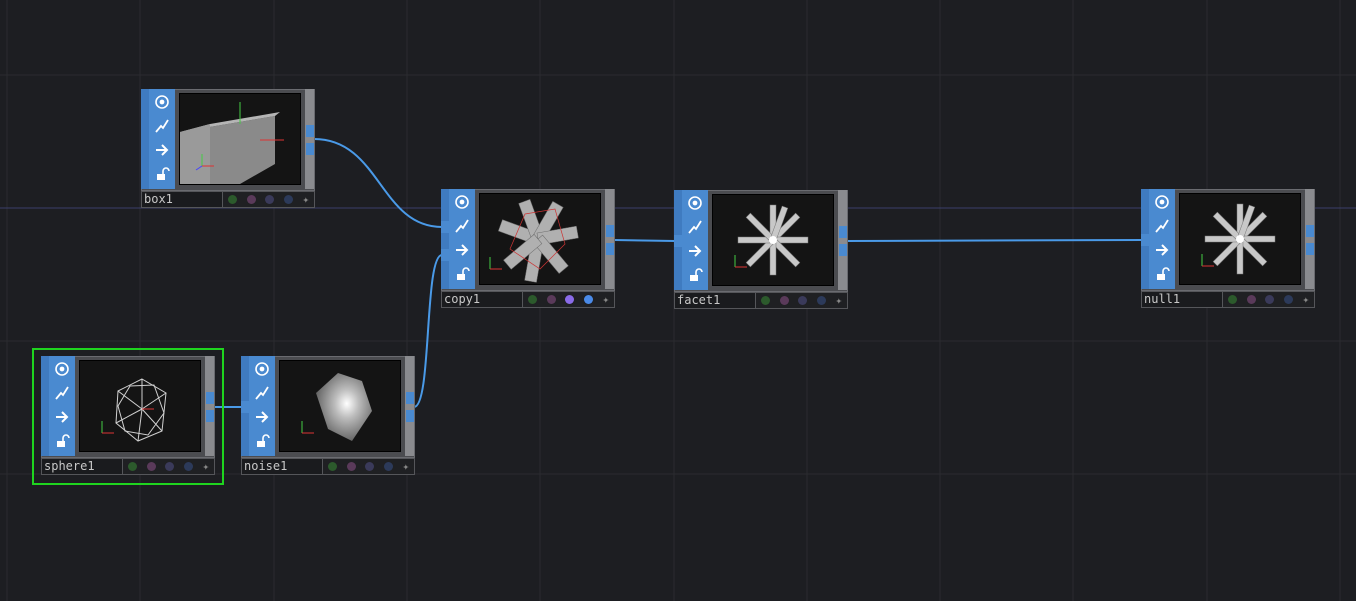 The height and width of the screenshot is (601, 1356). I want to click on node-name: sphere1, so click(82, 466).